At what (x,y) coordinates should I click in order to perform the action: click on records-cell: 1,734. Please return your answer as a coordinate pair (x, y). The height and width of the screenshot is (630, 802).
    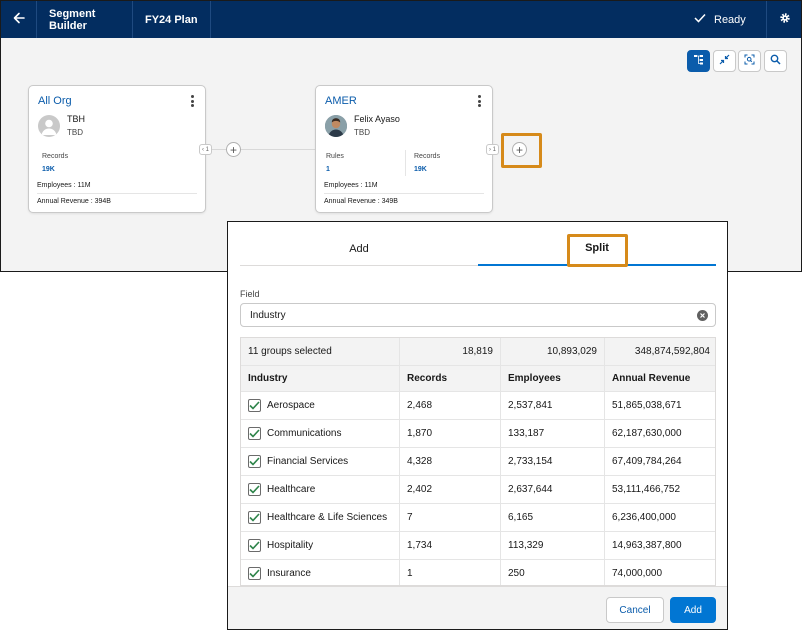
    Looking at the image, I should click on (450, 545).